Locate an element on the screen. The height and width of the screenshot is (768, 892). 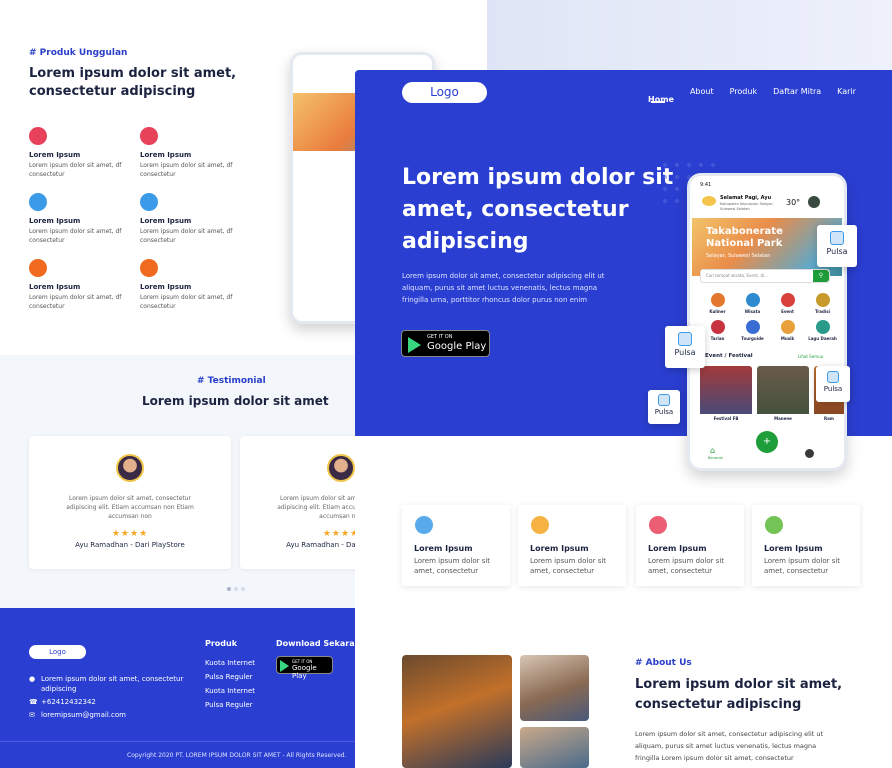
footer-divider is located at coordinates (180, 741).